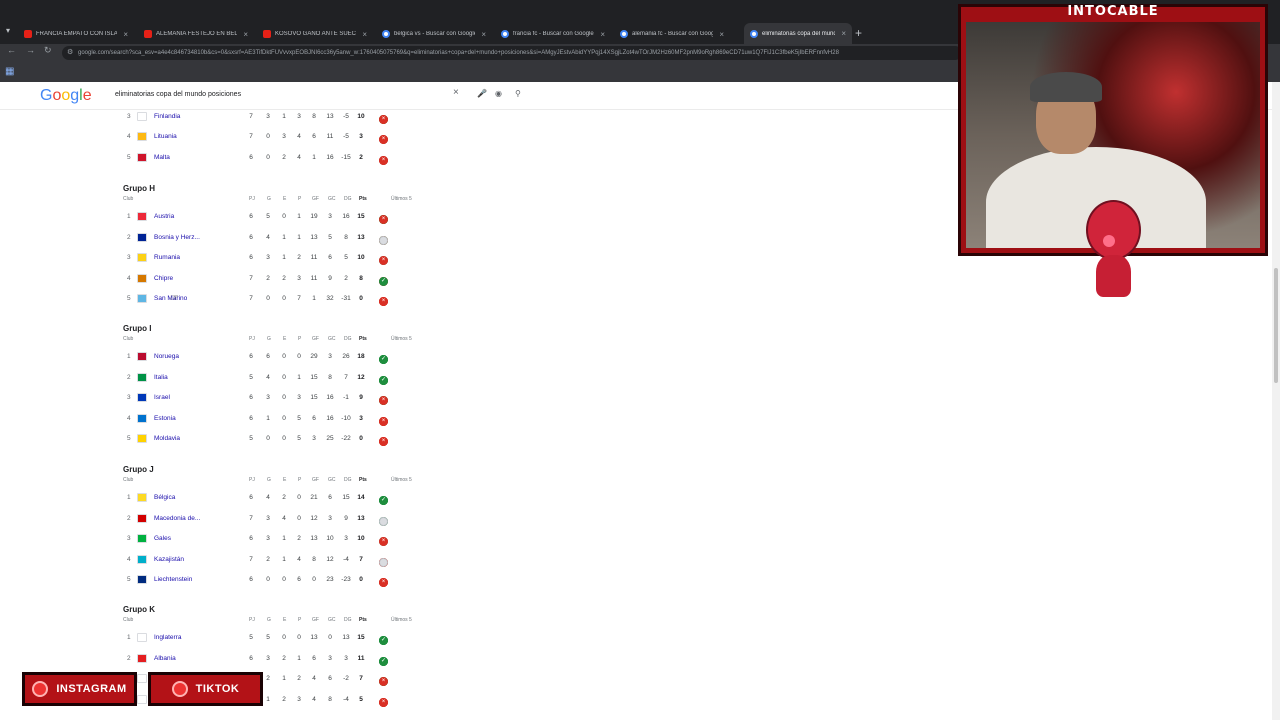 This screenshot has height=720, width=1280. I want to click on table-row: 2Italia5401158712×✓✓✓✓, so click(283, 378).